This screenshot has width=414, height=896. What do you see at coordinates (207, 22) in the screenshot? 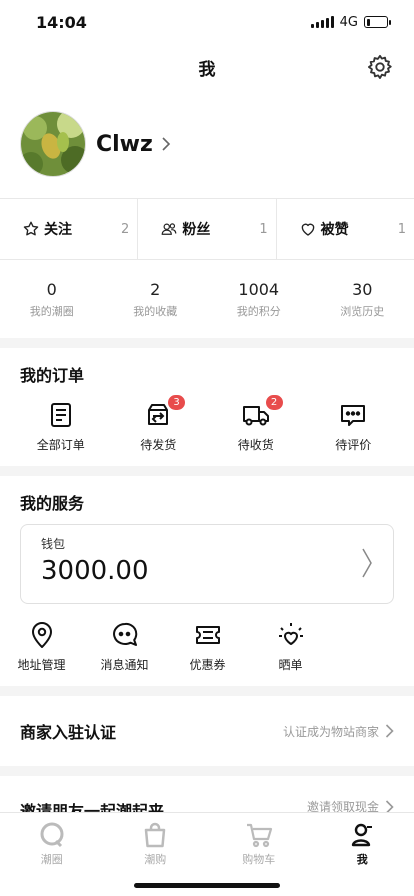
I see `status-bar: 14:04 4G` at bounding box center [207, 22].